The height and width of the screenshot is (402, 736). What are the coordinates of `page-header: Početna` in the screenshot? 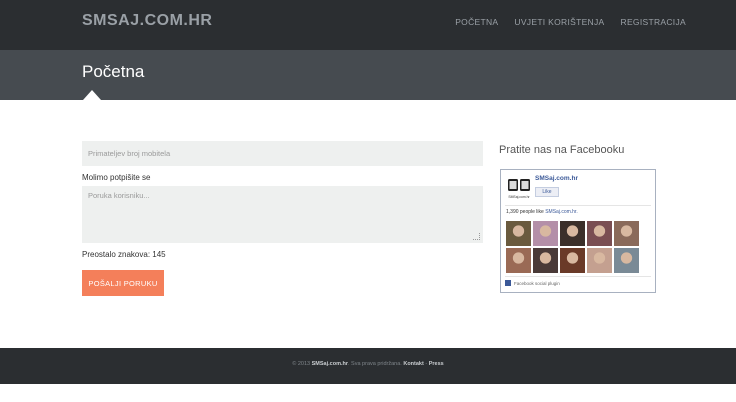 It's located at (368, 75).